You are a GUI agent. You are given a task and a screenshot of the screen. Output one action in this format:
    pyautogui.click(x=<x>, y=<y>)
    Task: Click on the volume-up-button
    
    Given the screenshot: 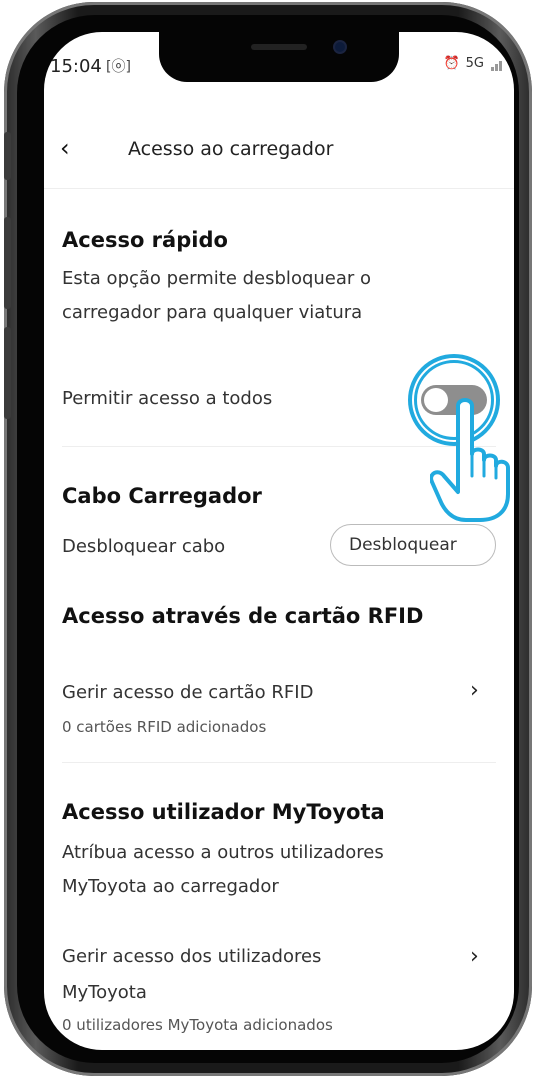 What is the action you would take?
    pyautogui.click(x=7, y=263)
    